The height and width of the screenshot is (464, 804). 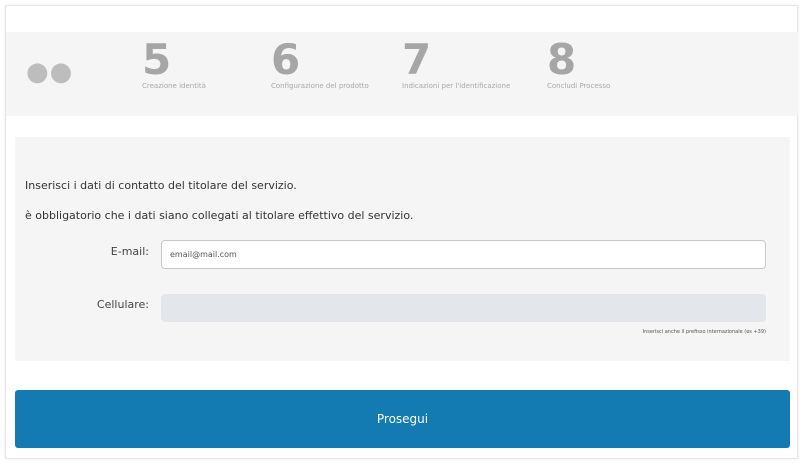 I want to click on mobile-label: Cellulare:, so click(x=122, y=304).